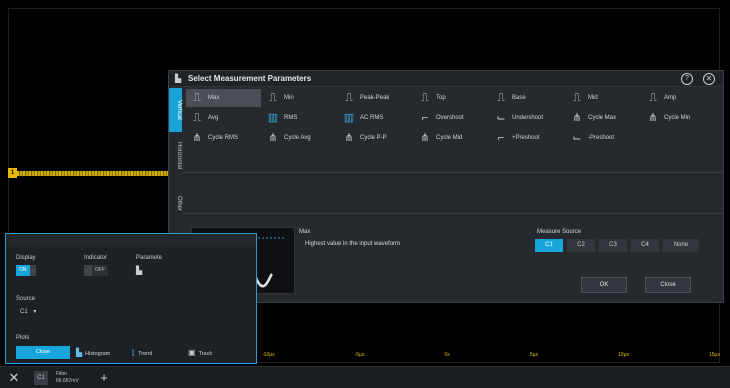 The image size is (730, 388). I want to click on param-cycle-p-p: ⋔ Cycle P-P, so click(375, 138).